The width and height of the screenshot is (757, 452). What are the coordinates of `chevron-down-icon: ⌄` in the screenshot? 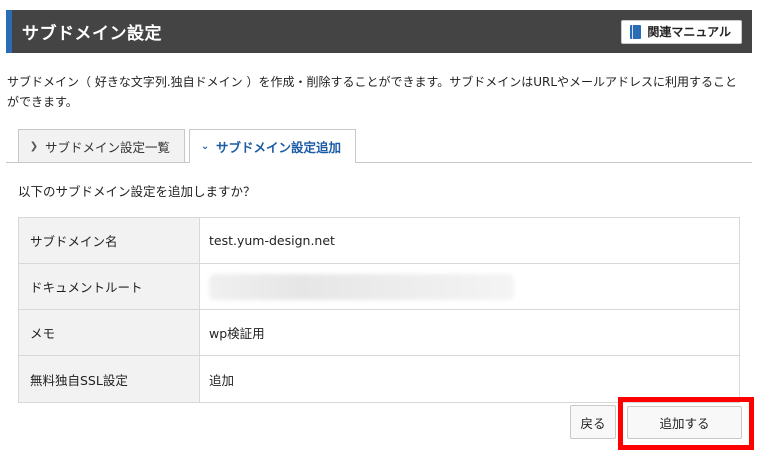 It's located at (205, 146).